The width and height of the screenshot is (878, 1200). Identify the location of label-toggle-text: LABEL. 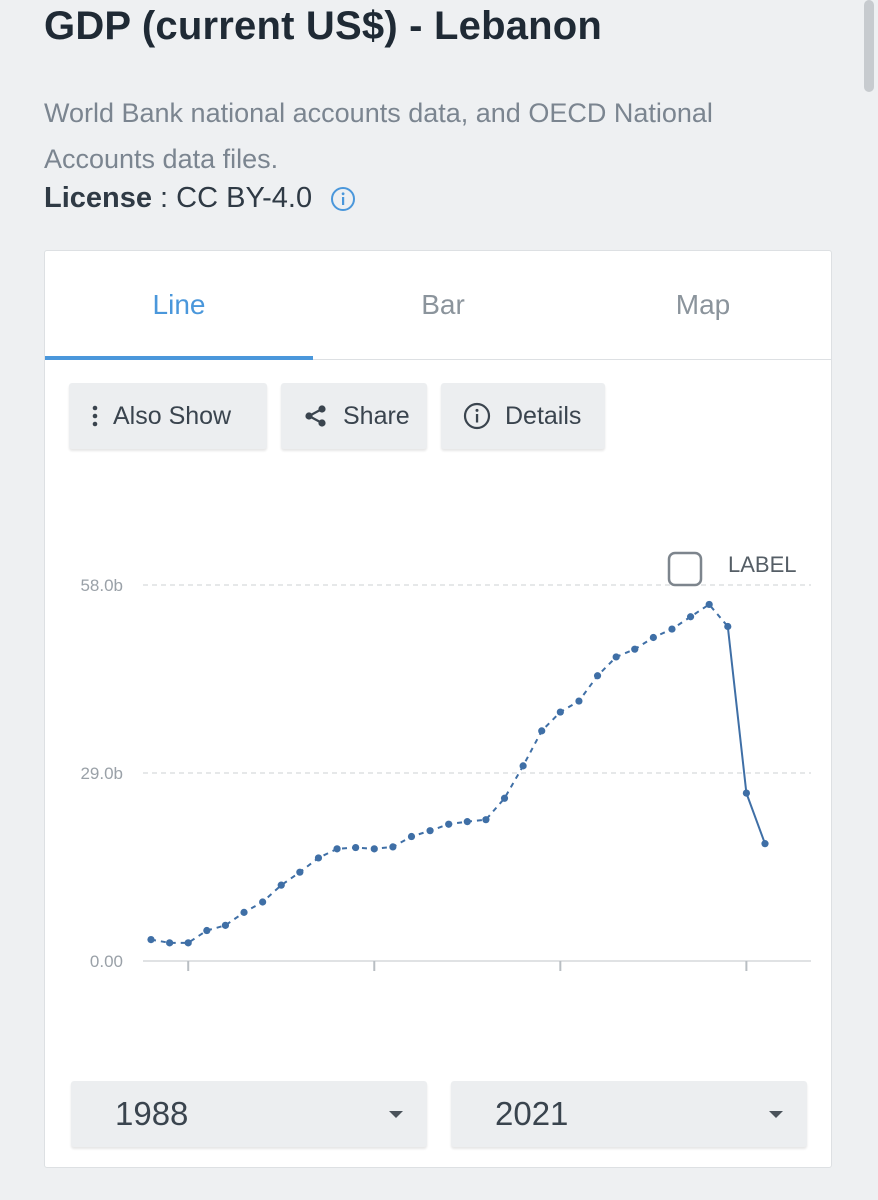
(762, 564).